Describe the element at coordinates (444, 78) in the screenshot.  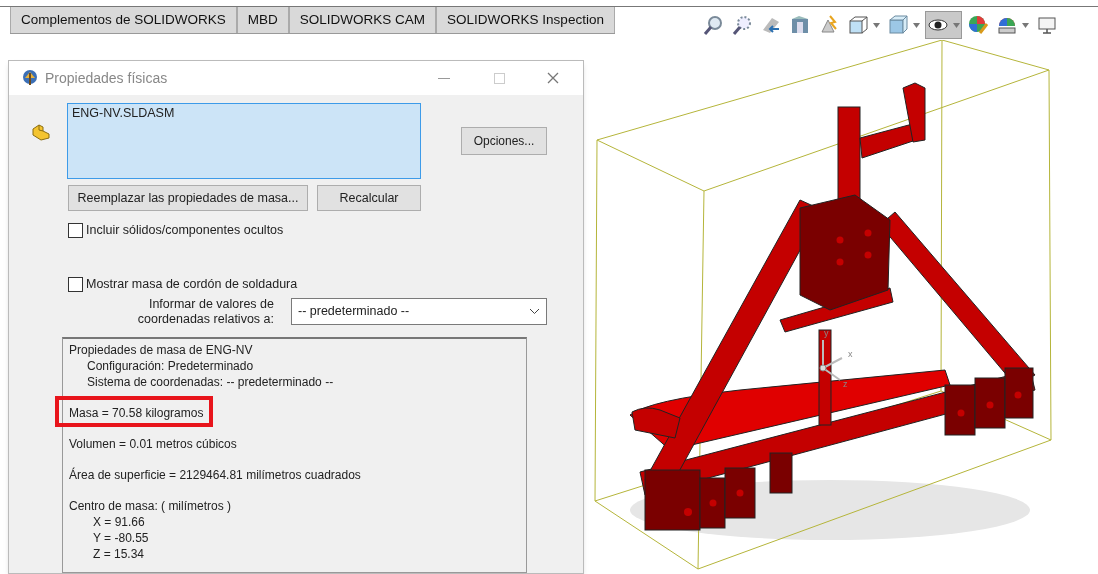
I see `minimize-icon` at that location.